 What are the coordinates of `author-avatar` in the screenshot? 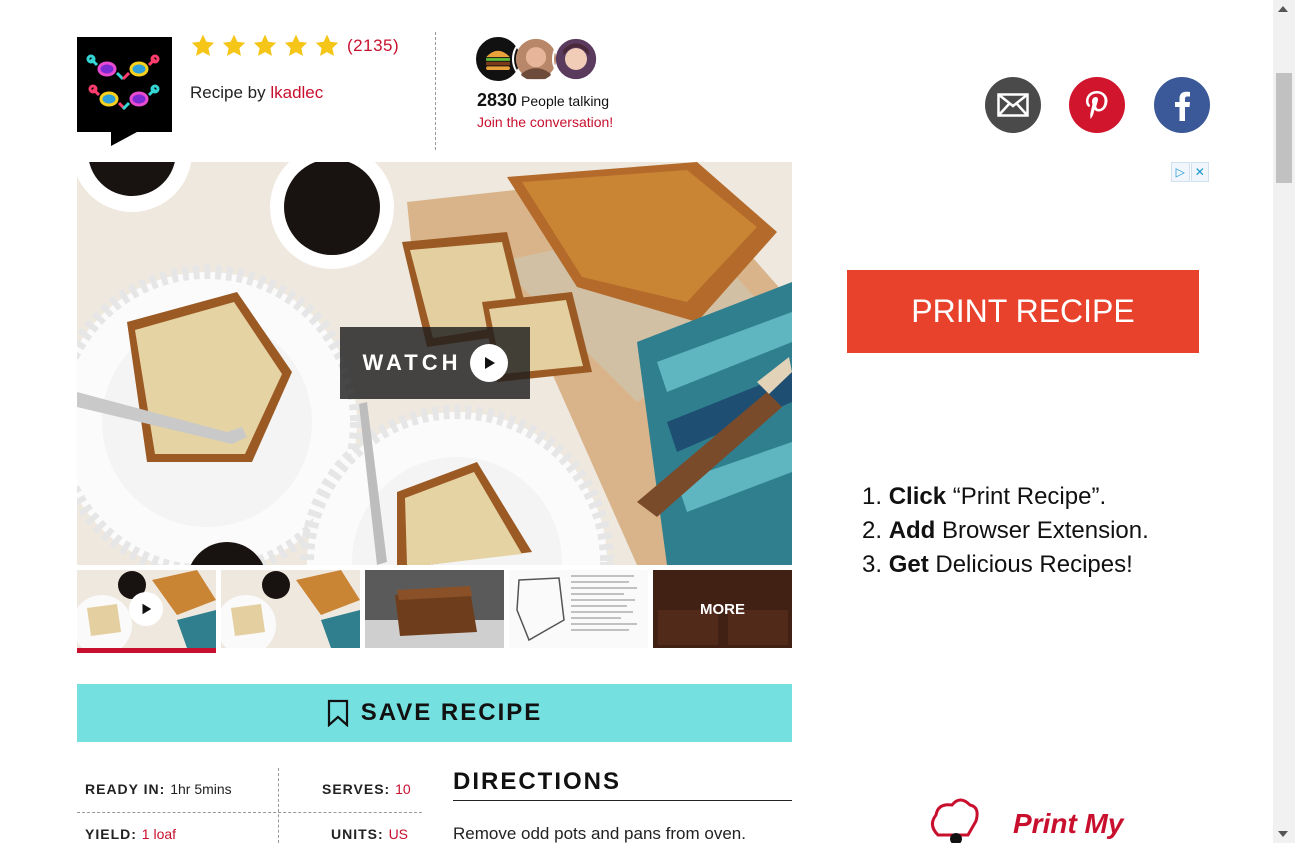 It's located at (124, 91).